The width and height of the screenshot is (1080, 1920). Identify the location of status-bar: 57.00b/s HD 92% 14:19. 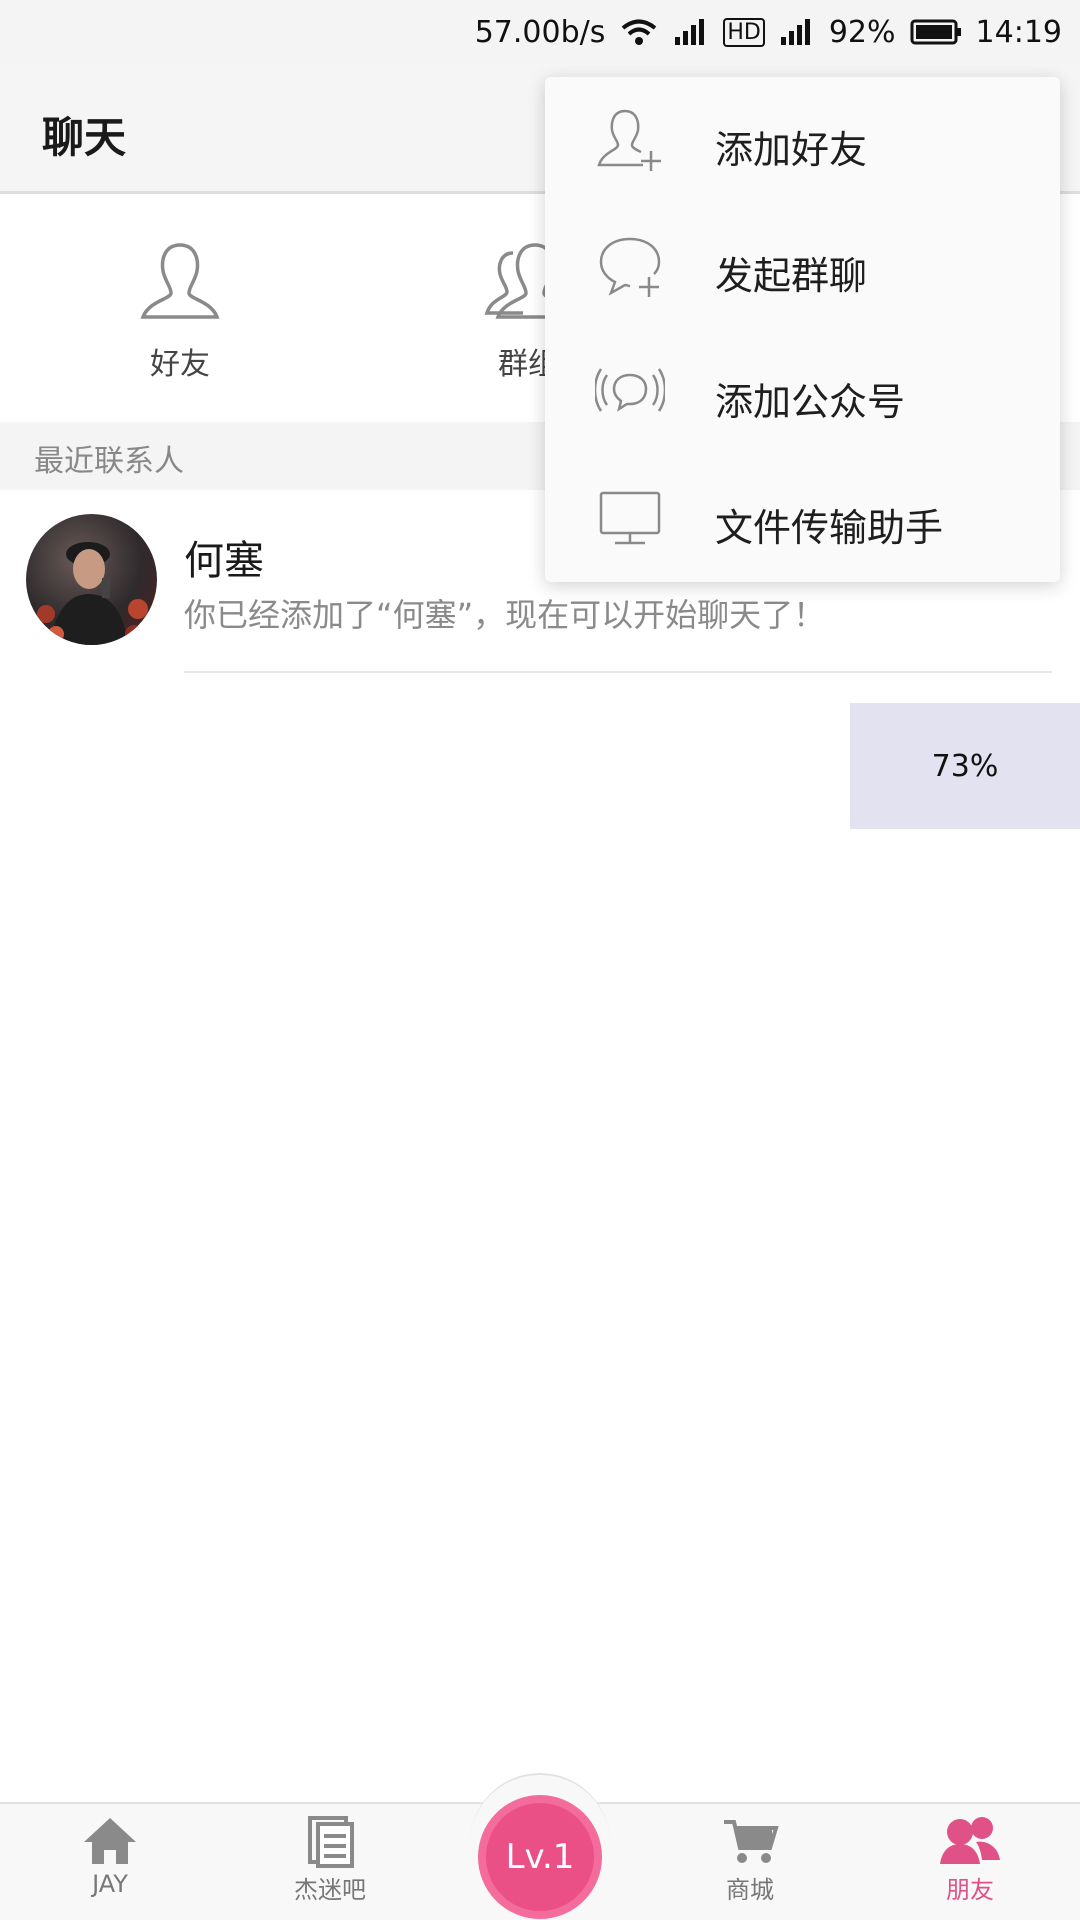
(540, 32).